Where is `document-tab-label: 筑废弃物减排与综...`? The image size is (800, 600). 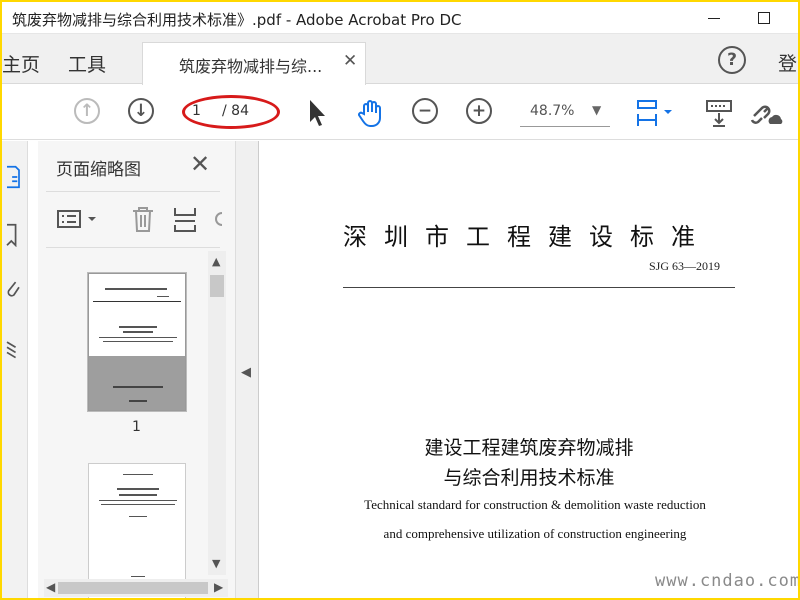 document-tab-label: 筑废弃物减排与综... is located at coordinates (251, 66).